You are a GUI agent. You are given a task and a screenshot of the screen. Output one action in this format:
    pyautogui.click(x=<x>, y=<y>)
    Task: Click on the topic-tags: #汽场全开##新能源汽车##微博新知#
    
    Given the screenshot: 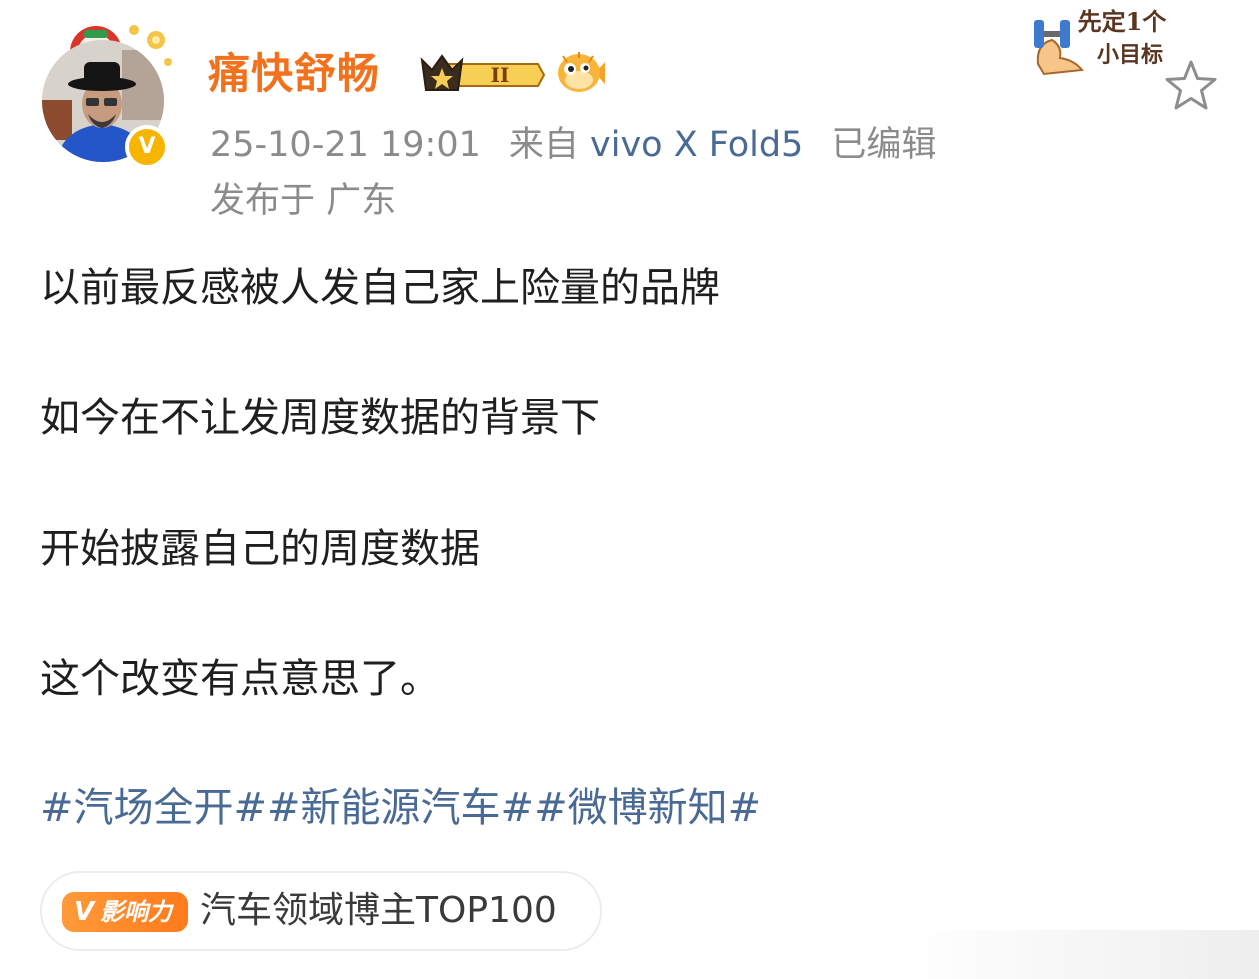 What is the action you would take?
    pyautogui.click(x=400, y=808)
    